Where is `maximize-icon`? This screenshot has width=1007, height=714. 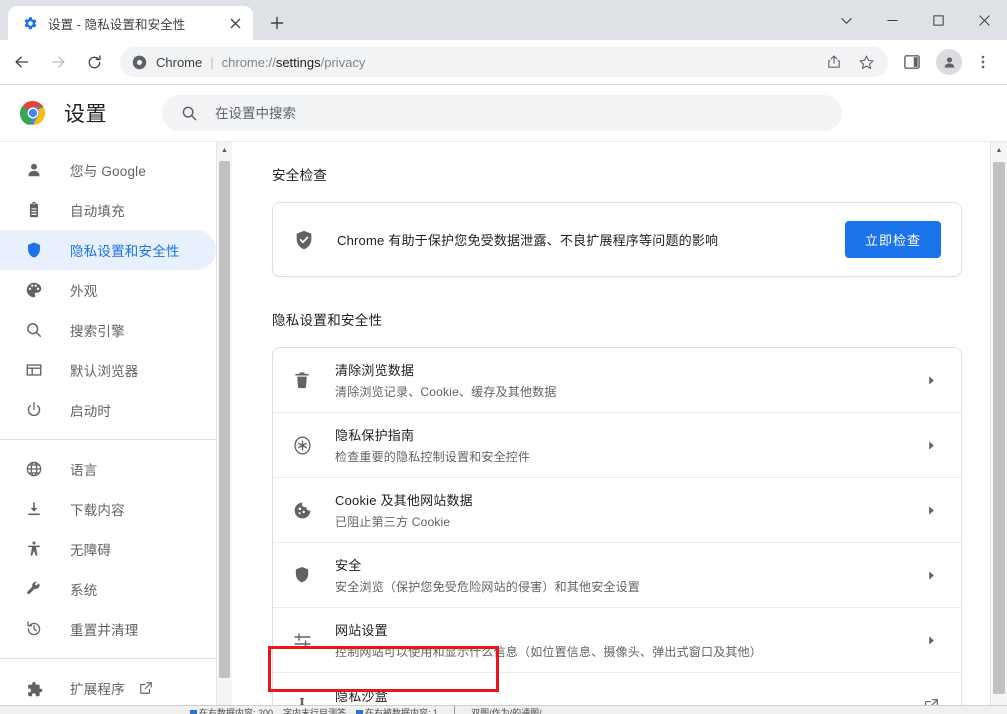 maximize-icon is located at coordinates (938, 20).